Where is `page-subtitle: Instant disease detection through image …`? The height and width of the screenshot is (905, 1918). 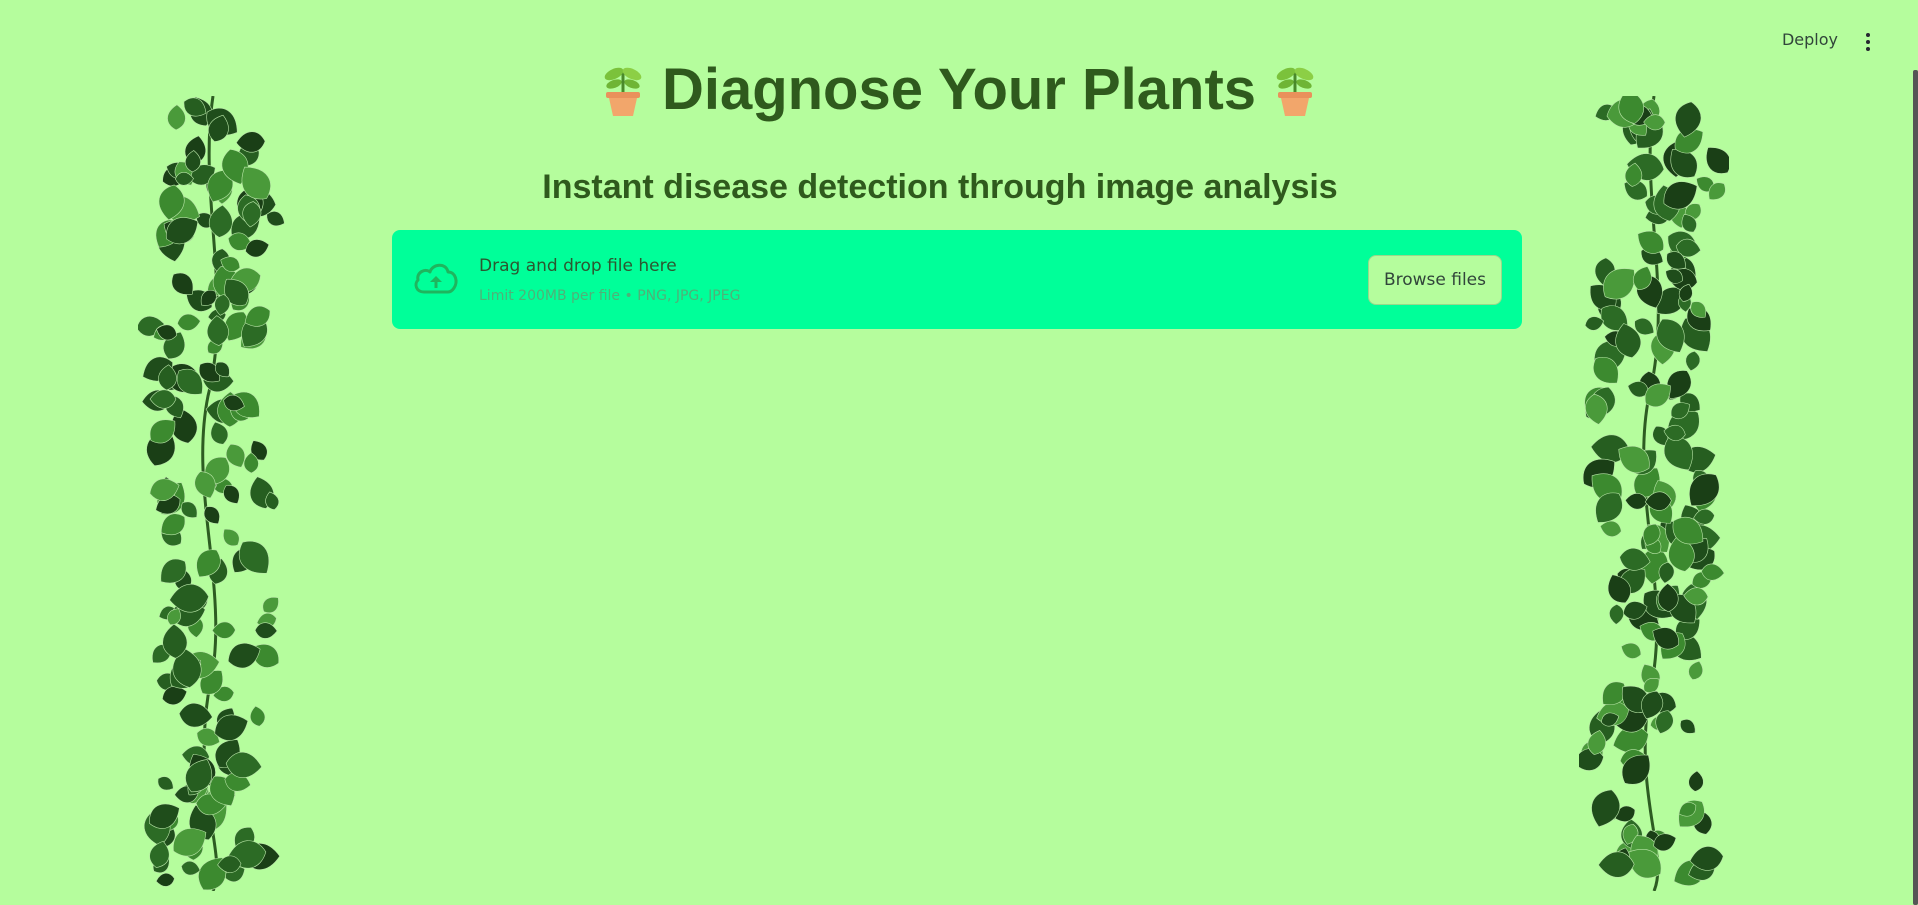 page-subtitle: Instant disease detection through image … is located at coordinates (940, 187).